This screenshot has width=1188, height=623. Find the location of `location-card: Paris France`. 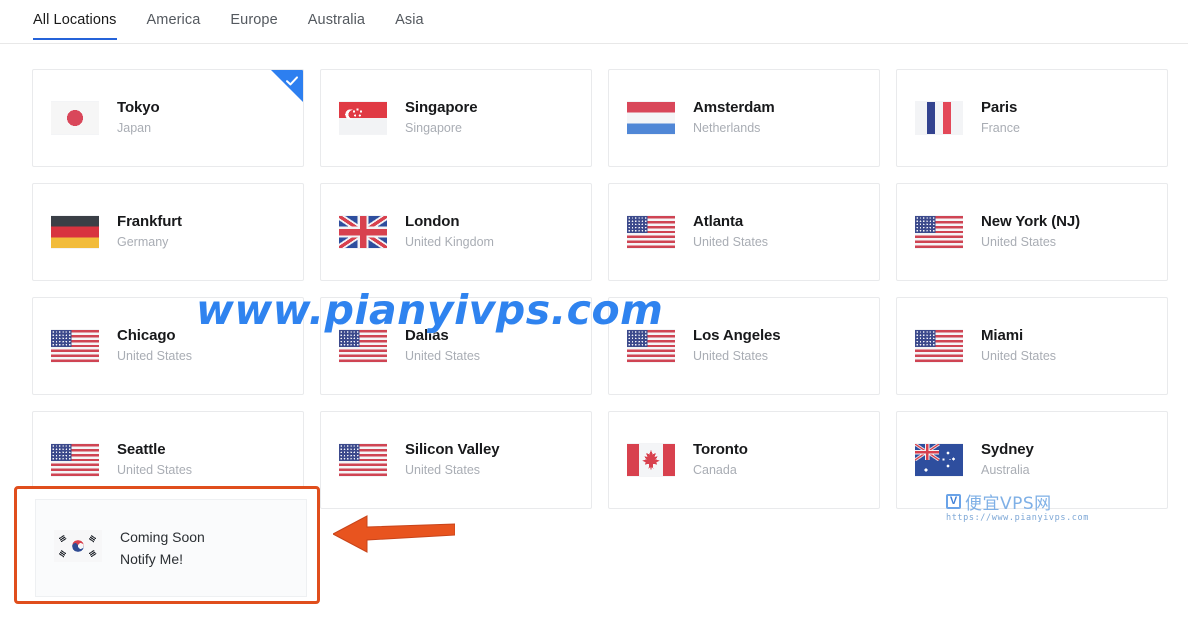

location-card: Paris France is located at coordinates (1032, 118).